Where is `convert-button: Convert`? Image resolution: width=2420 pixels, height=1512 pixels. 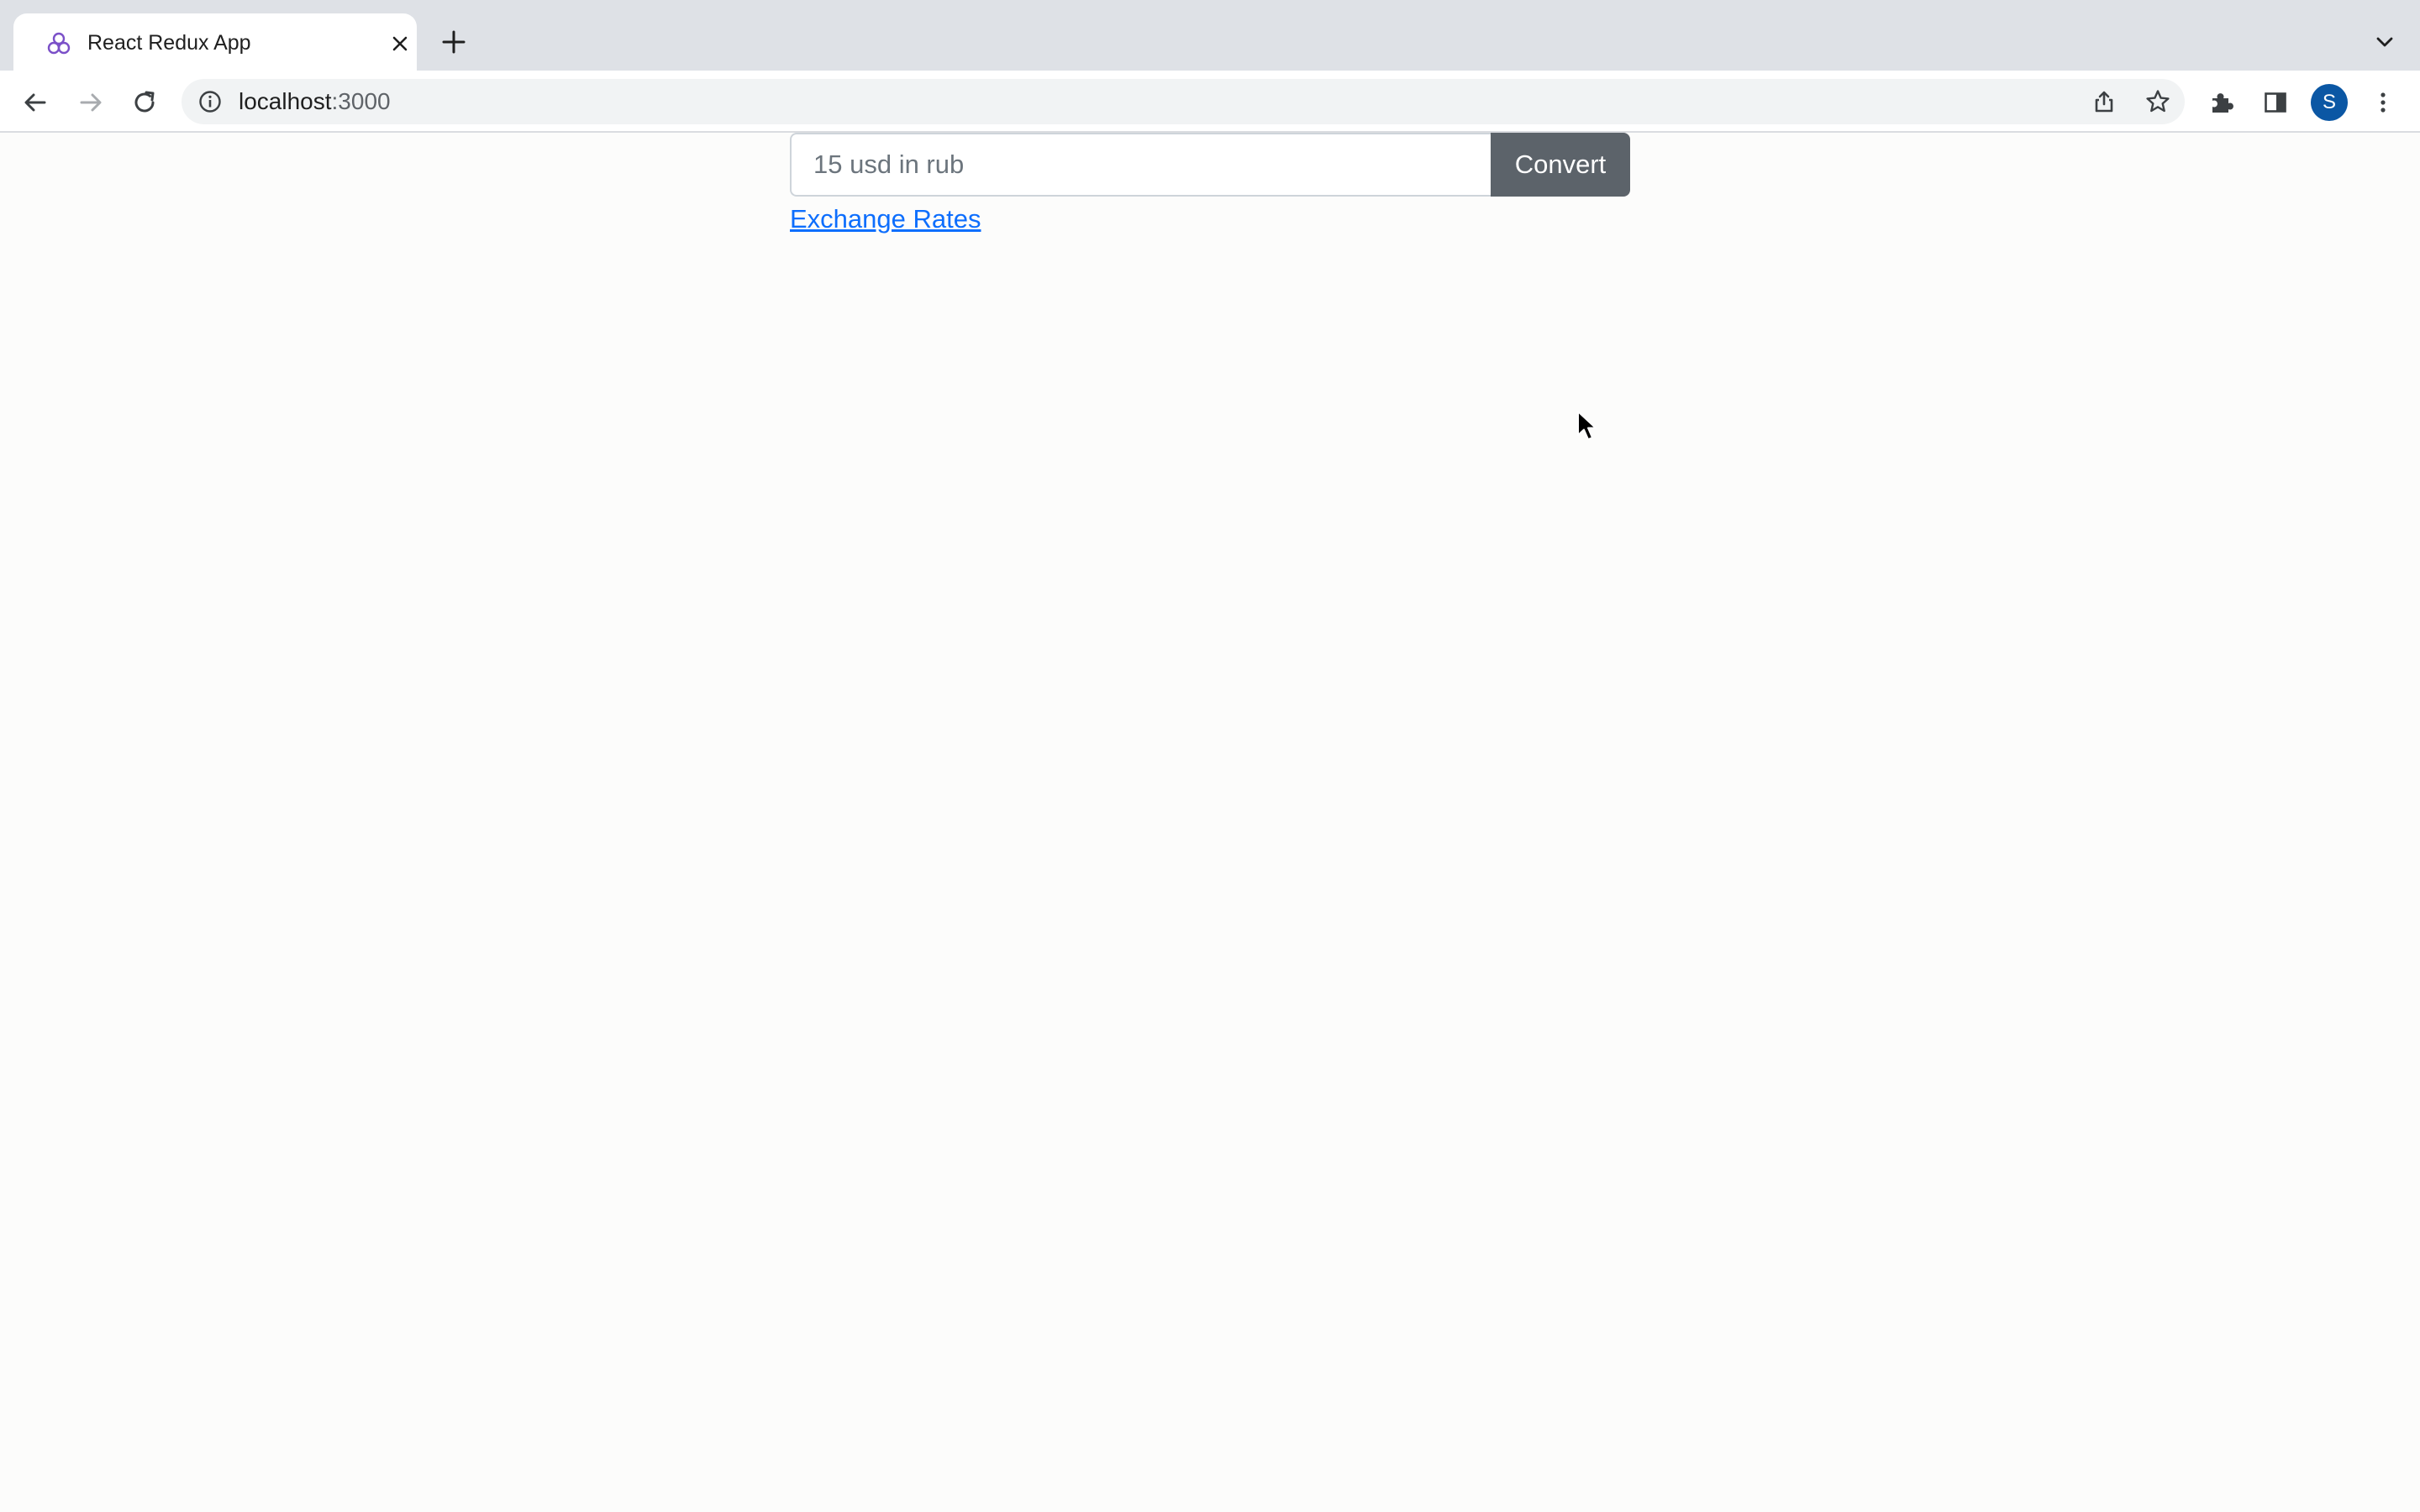
convert-button: Convert is located at coordinates (1560, 165).